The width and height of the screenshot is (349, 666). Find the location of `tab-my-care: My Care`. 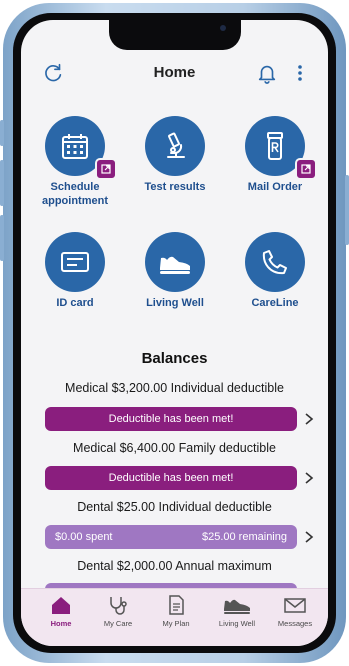

tab-my-care: My Care is located at coordinates (118, 615).